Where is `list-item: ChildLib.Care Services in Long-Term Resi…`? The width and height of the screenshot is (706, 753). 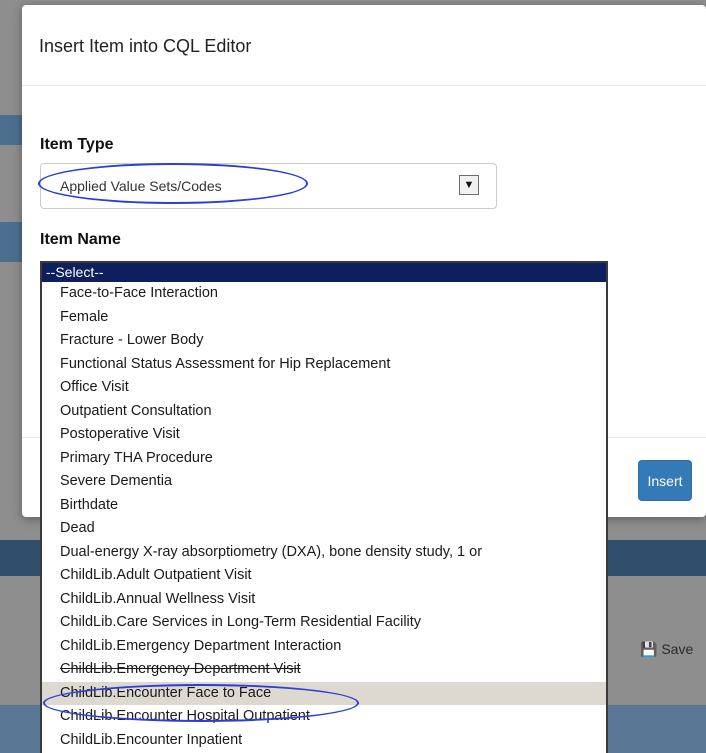
list-item: ChildLib.Care Services in Long-Term Resi… is located at coordinates (324, 623).